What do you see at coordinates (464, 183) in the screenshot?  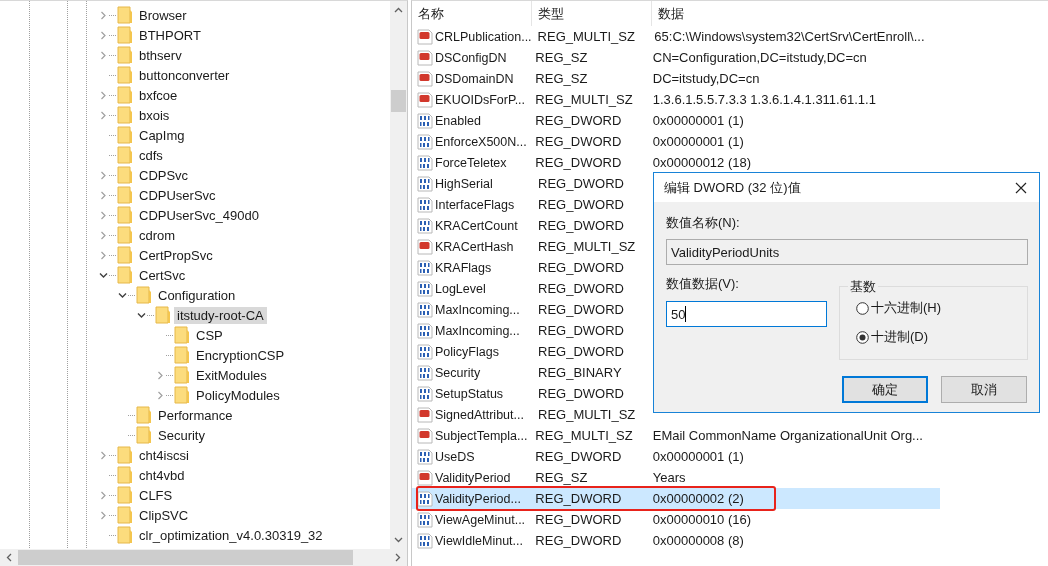 I see `value-name: HighSerial` at bounding box center [464, 183].